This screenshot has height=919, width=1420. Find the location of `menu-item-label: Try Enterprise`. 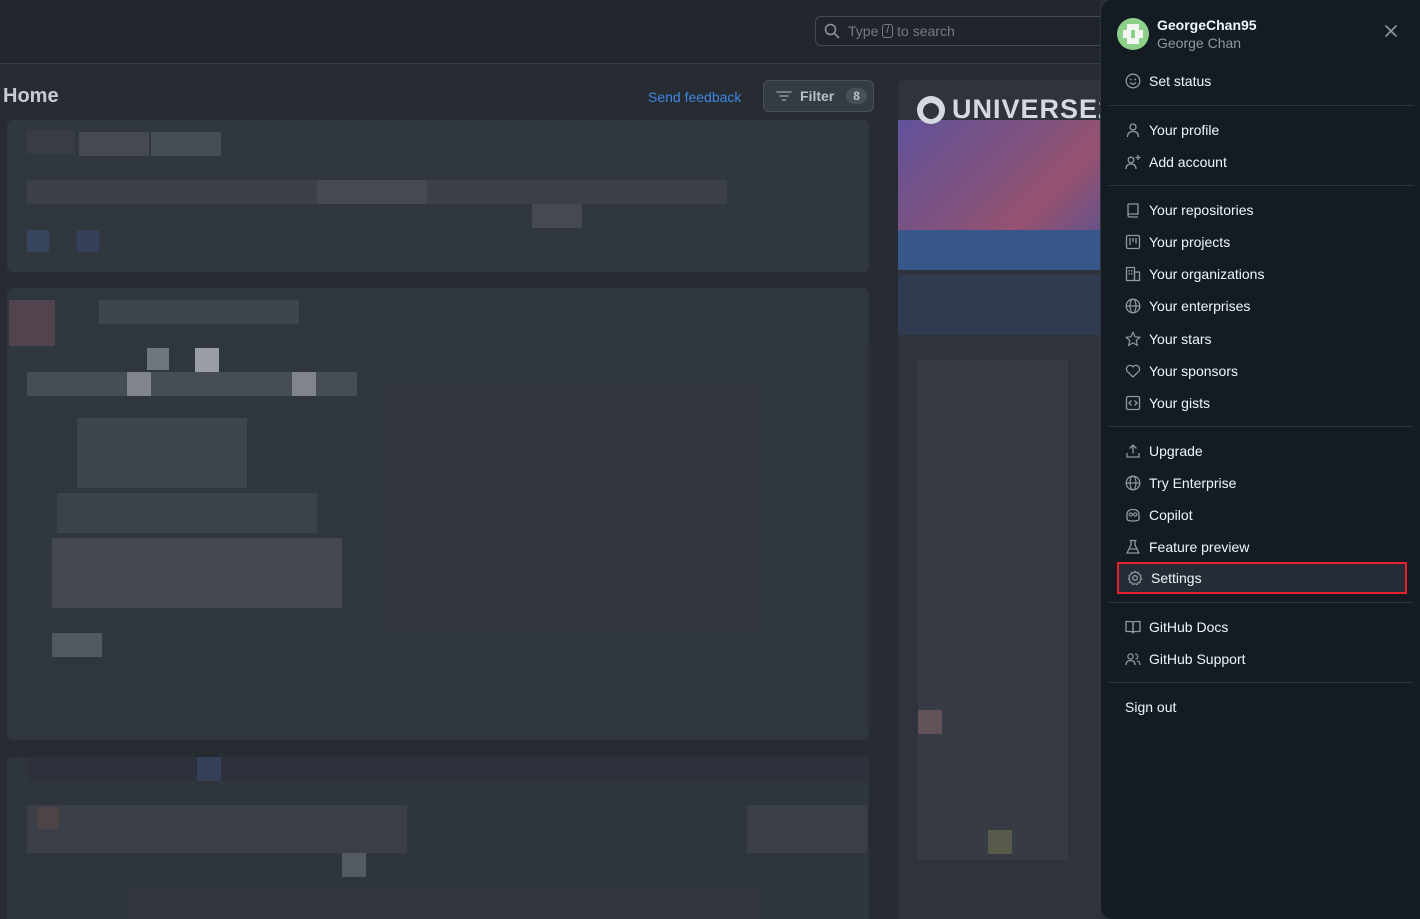

menu-item-label: Try Enterprise is located at coordinates (1193, 483).